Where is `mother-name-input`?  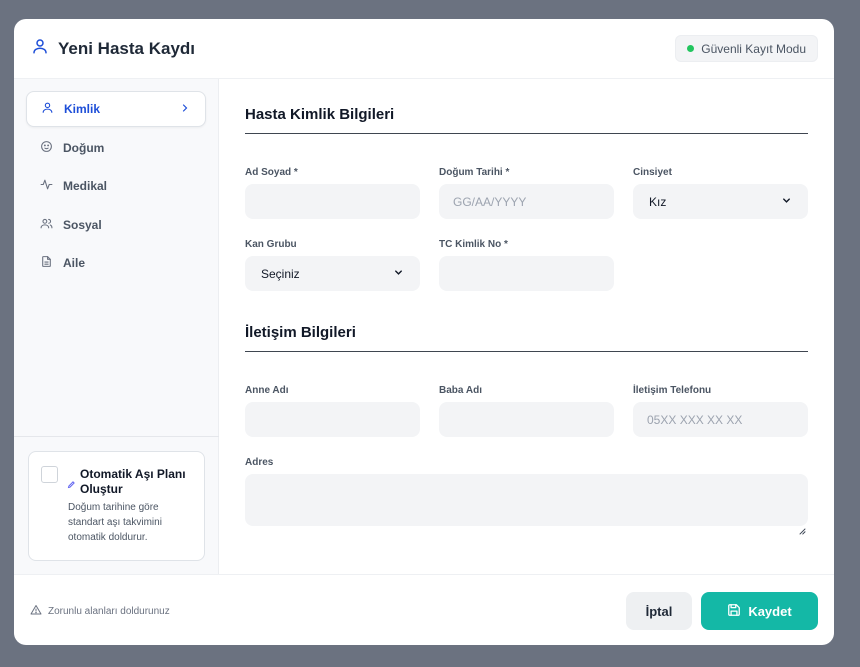 mother-name-input is located at coordinates (332, 419).